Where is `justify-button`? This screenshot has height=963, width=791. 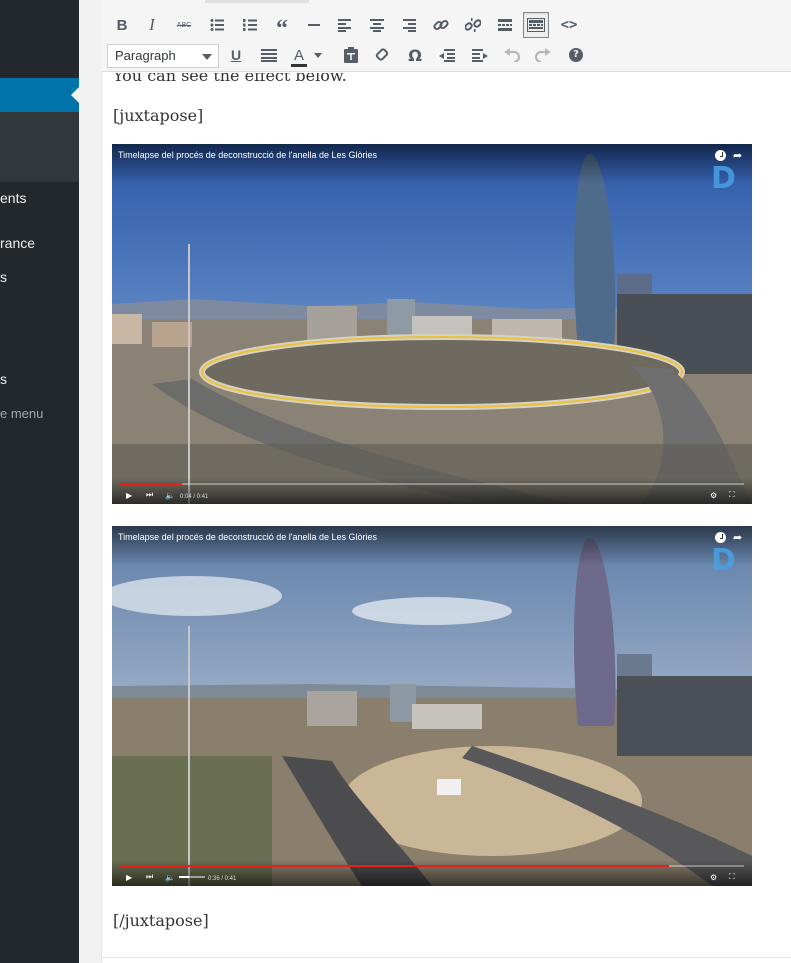
justify-button is located at coordinates (269, 55).